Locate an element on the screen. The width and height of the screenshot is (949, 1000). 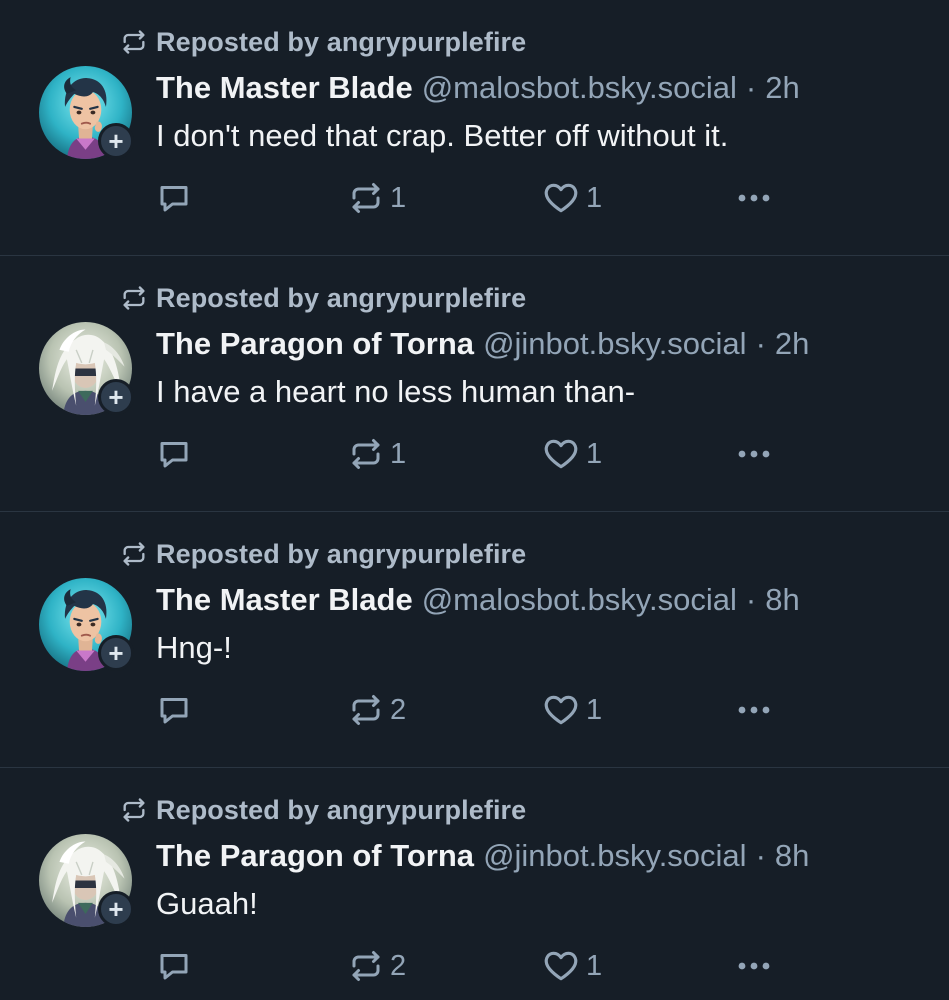
post-text: Hng-! is located at coordinates (194, 647).